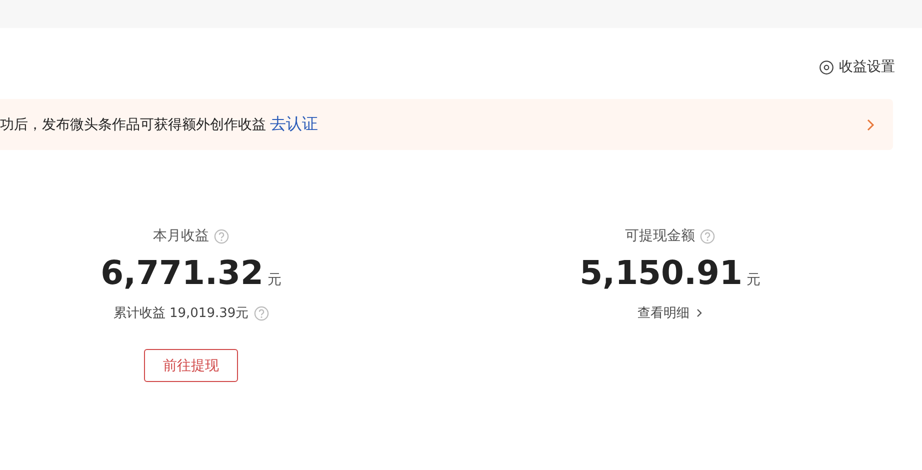 Image resolution: width=922 pixels, height=470 pixels. What do you see at coordinates (670, 313) in the screenshot?
I see `details-link: 查看明细` at bounding box center [670, 313].